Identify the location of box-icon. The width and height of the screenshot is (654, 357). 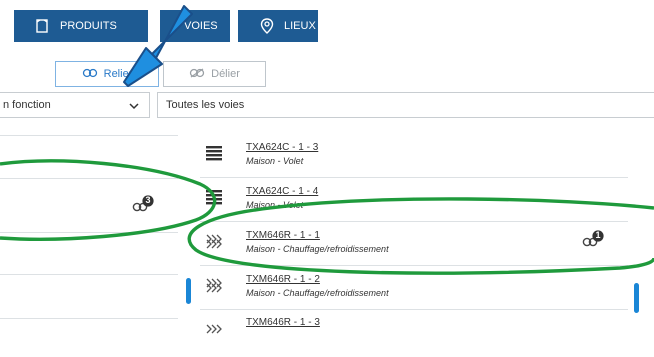
(42, 27).